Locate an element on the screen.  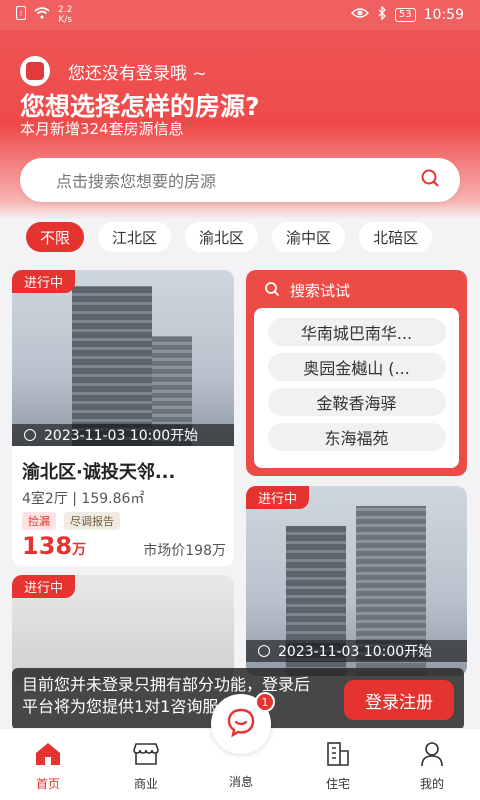
listing-card-2: 进行中 2023-11-03 10:00开始 is located at coordinates (356, 581).